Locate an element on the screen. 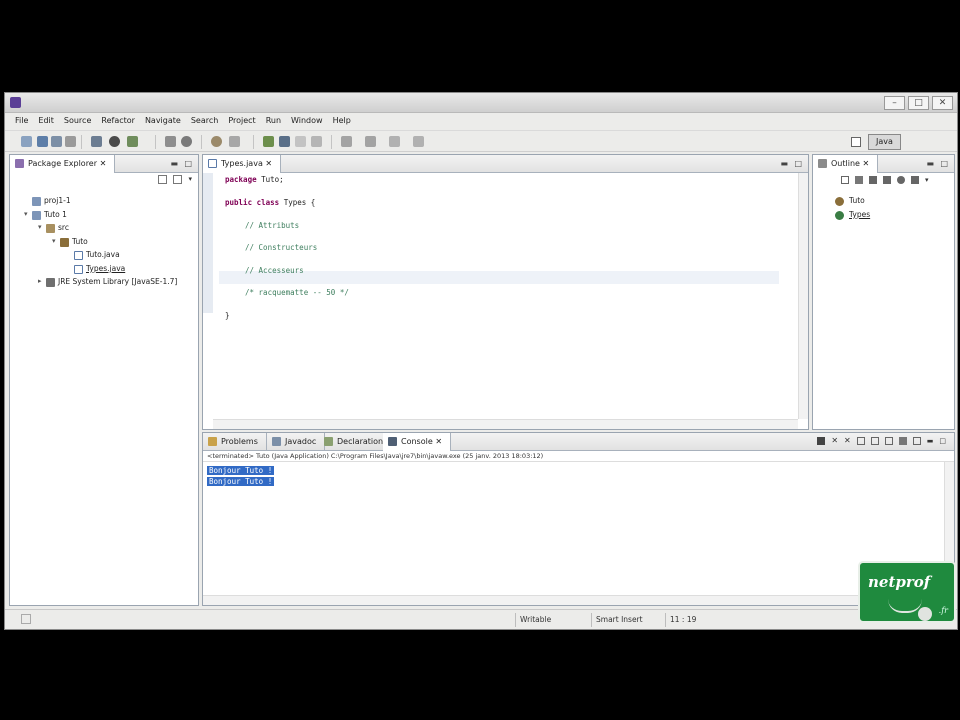  tab-problems: Problems is located at coordinates (235, 442).